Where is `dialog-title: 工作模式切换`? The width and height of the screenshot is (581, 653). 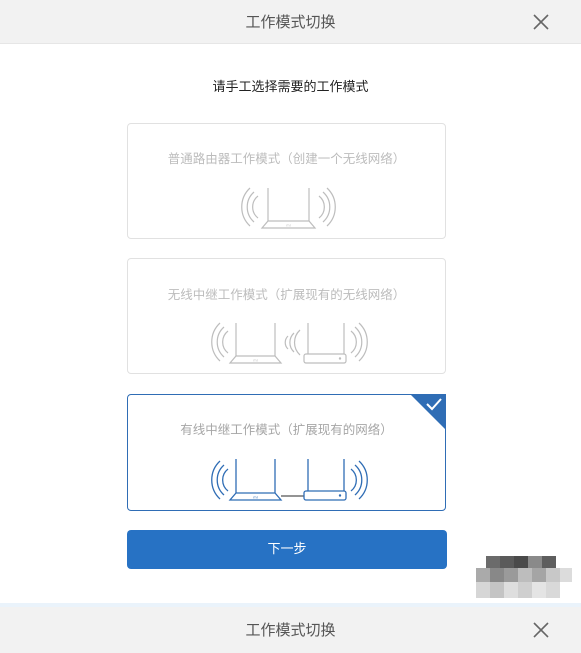 dialog-title: 工作模式切换 is located at coordinates (290, 22).